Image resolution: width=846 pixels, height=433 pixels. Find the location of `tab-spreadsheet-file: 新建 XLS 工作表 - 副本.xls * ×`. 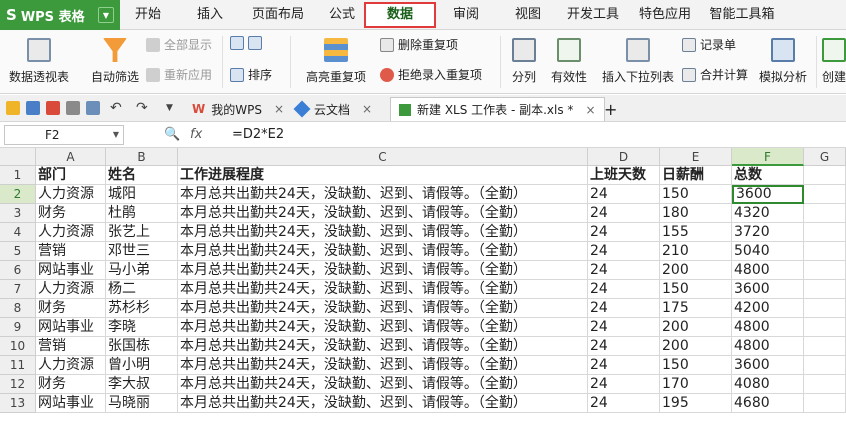

tab-spreadsheet-file: 新建 XLS 工作表 - 副本.xls * × is located at coordinates (497, 109).